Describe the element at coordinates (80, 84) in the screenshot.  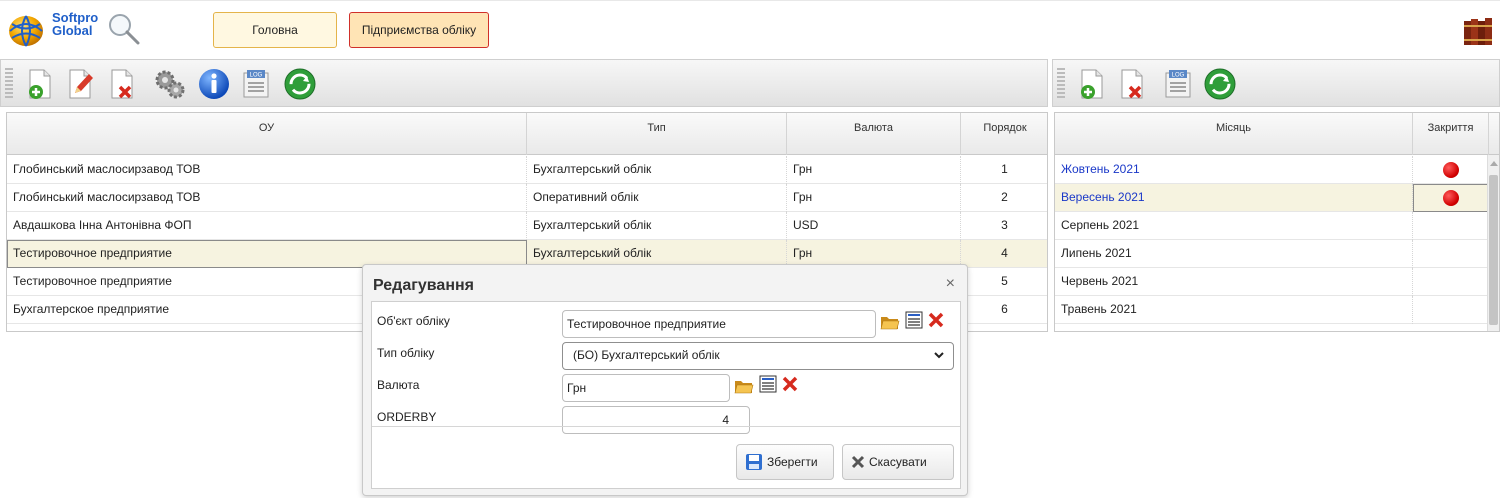
I see `edit-document-icon` at that location.